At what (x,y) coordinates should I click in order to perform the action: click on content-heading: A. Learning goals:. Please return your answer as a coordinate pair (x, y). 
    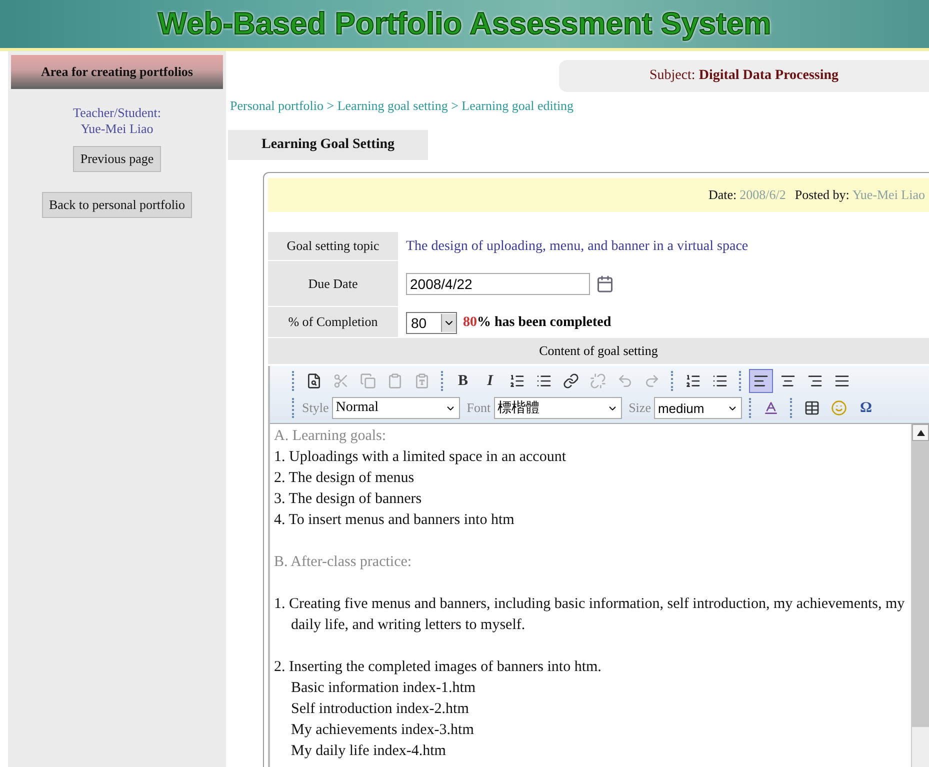
    Looking at the image, I should click on (331, 436).